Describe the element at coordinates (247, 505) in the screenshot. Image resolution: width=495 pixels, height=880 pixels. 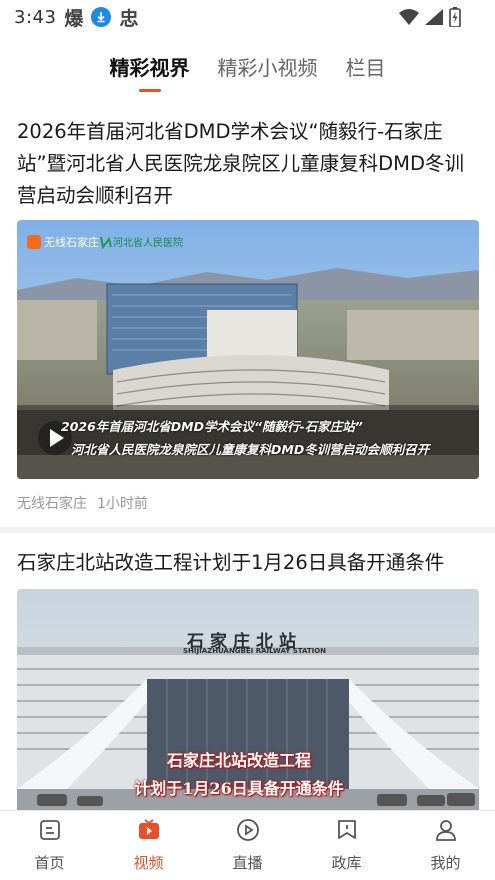
I see `card-meta: 无线石家庄 1小时前` at that location.